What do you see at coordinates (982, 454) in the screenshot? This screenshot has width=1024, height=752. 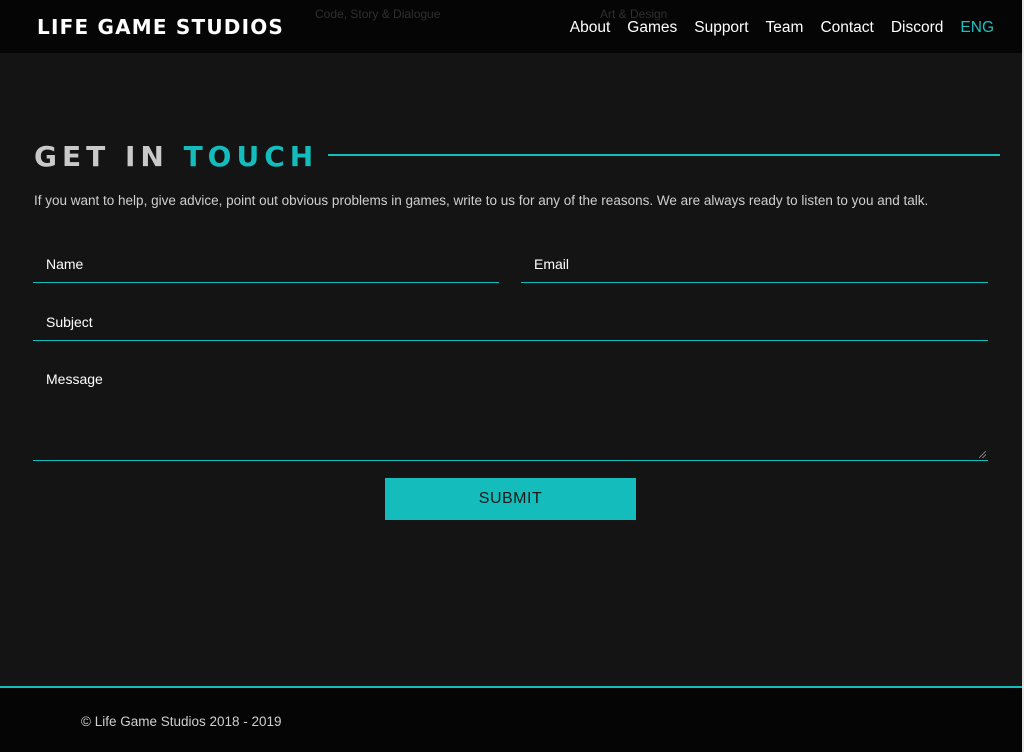 I see `resize-grip-icon` at bounding box center [982, 454].